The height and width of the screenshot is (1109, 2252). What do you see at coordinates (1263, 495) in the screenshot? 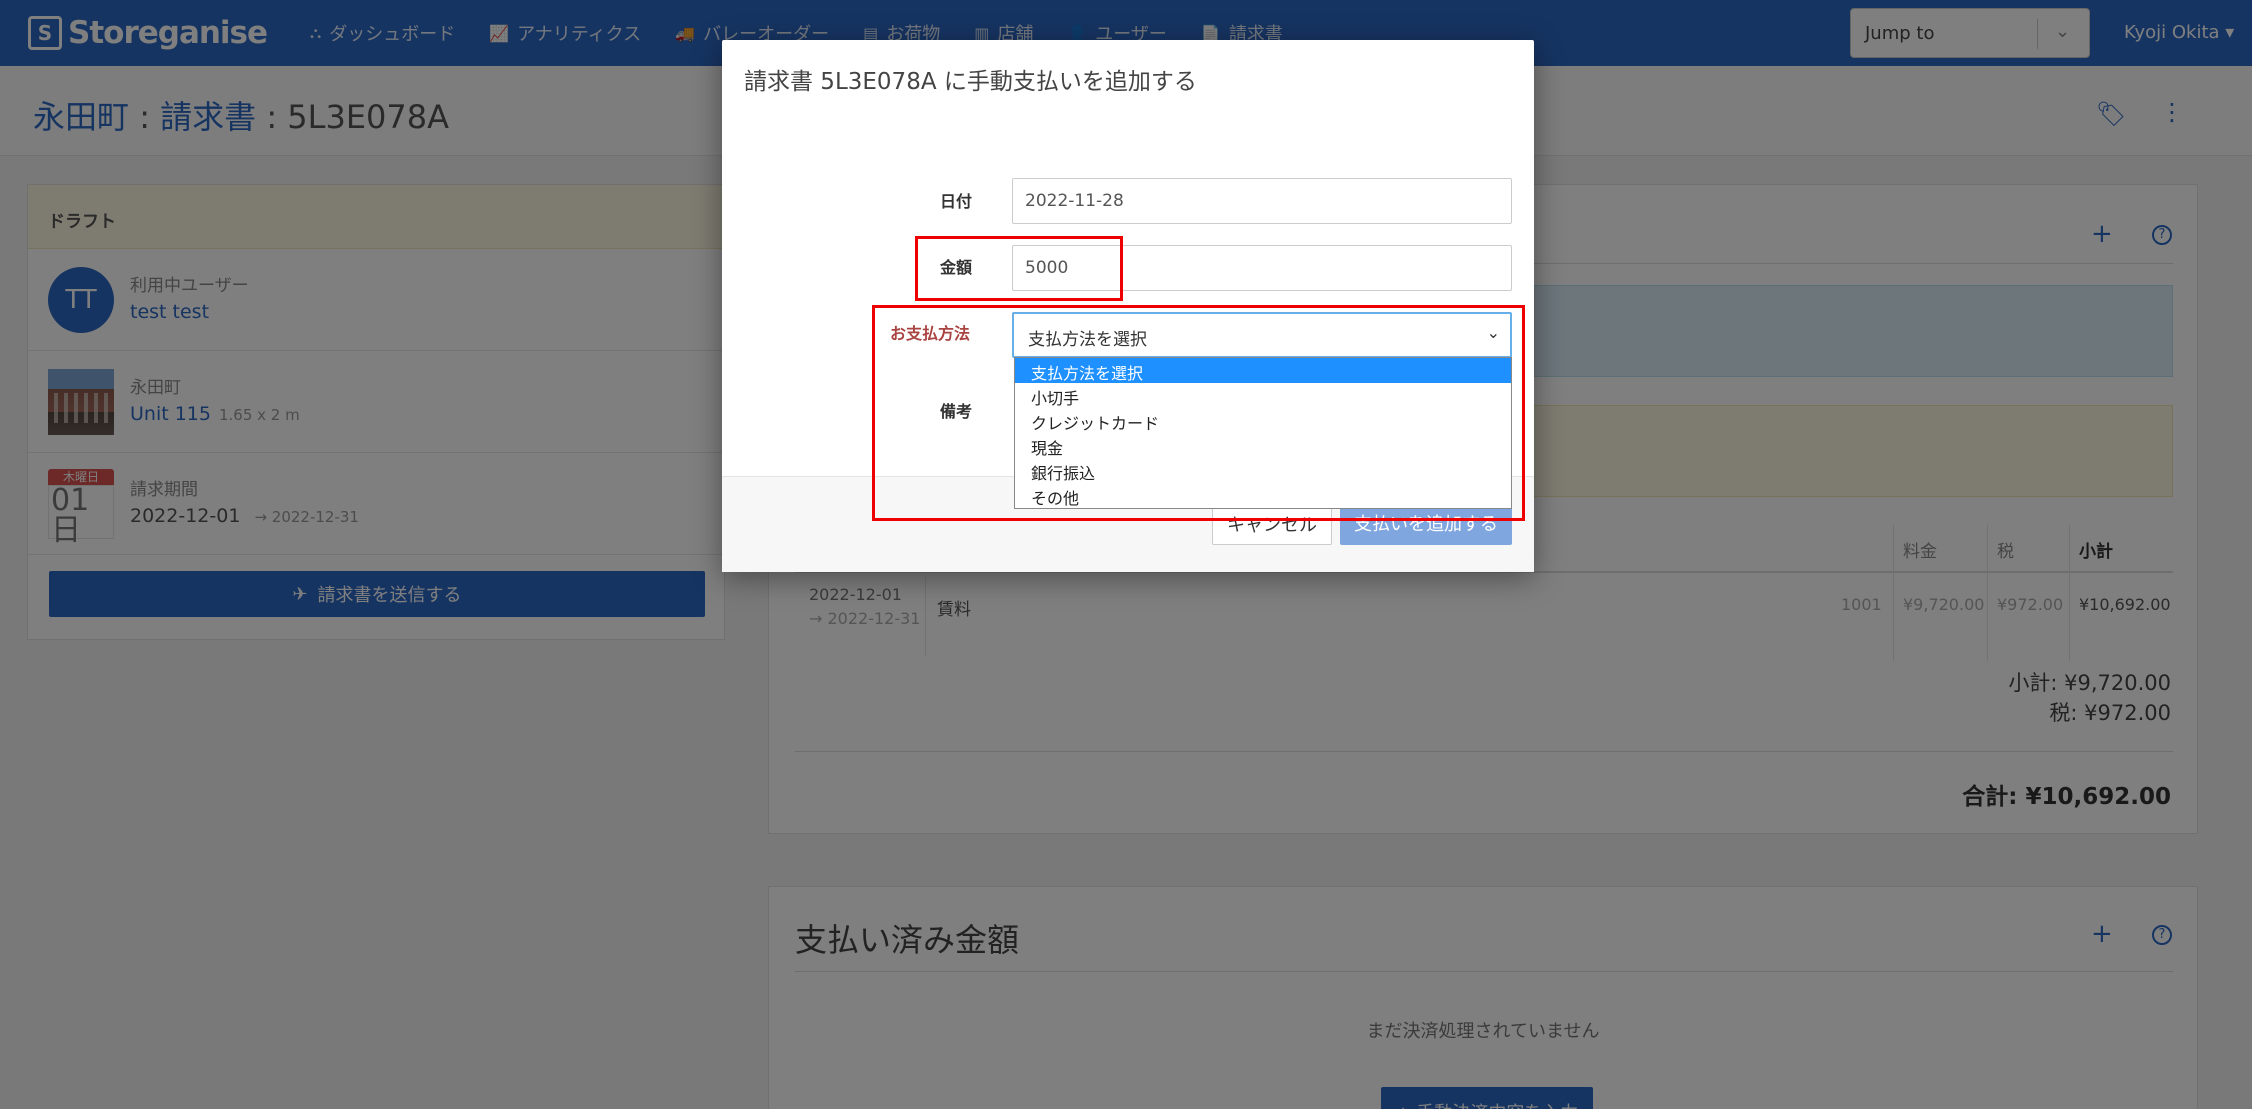
I see `option-other: その他` at bounding box center [1263, 495].